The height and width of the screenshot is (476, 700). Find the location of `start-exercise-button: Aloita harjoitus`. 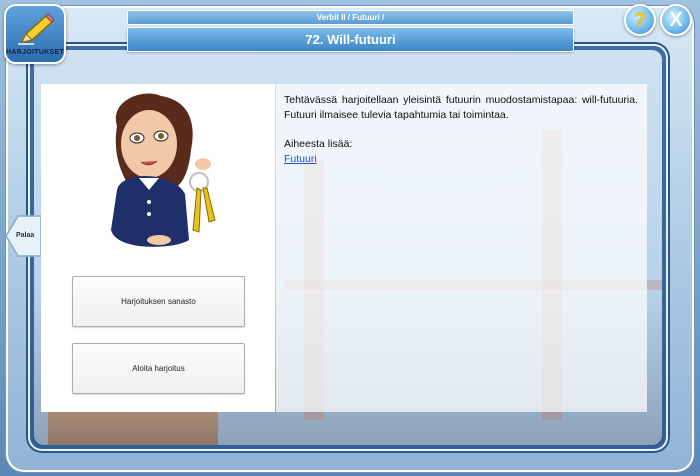

start-exercise-button: Aloita harjoitus is located at coordinates (158, 368).